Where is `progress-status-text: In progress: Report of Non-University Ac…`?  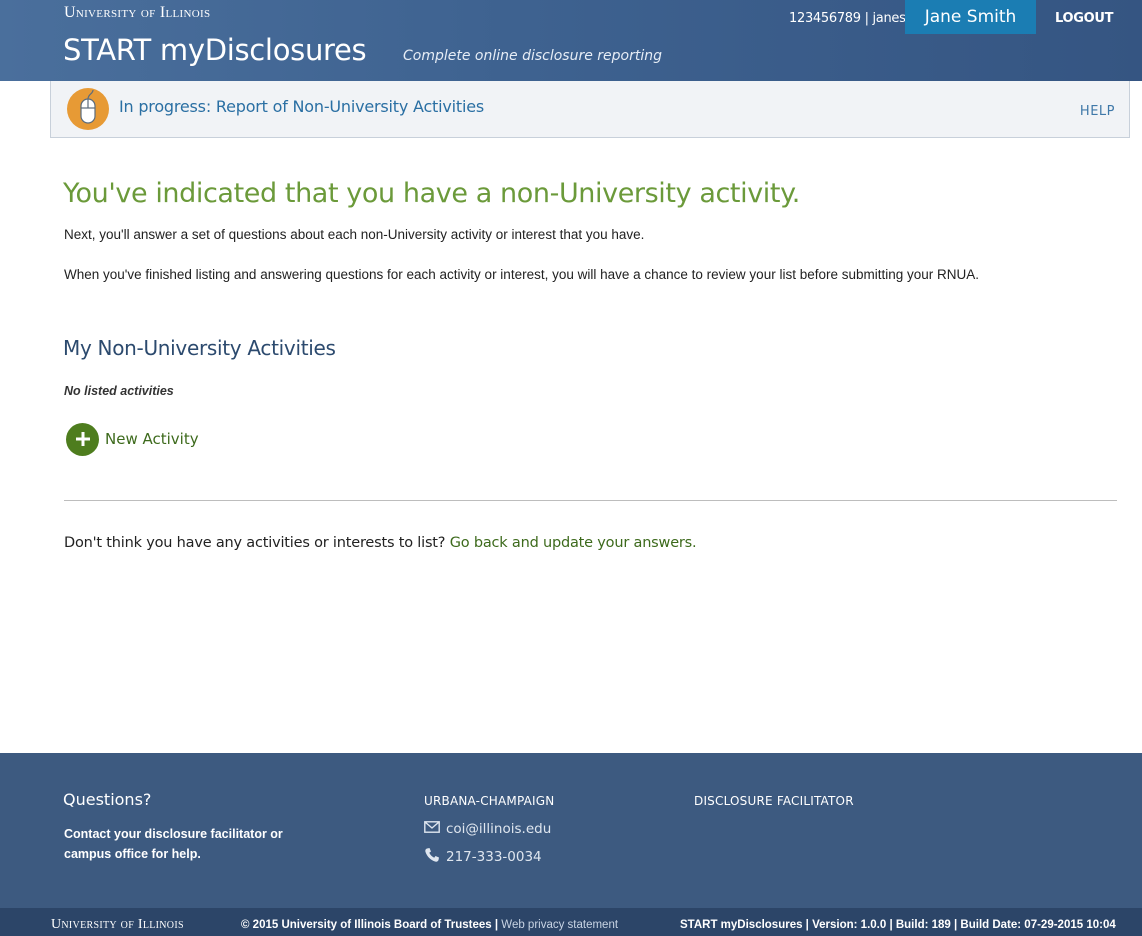 progress-status-text: In progress: Report of Non-University Ac… is located at coordinates (301, 106).